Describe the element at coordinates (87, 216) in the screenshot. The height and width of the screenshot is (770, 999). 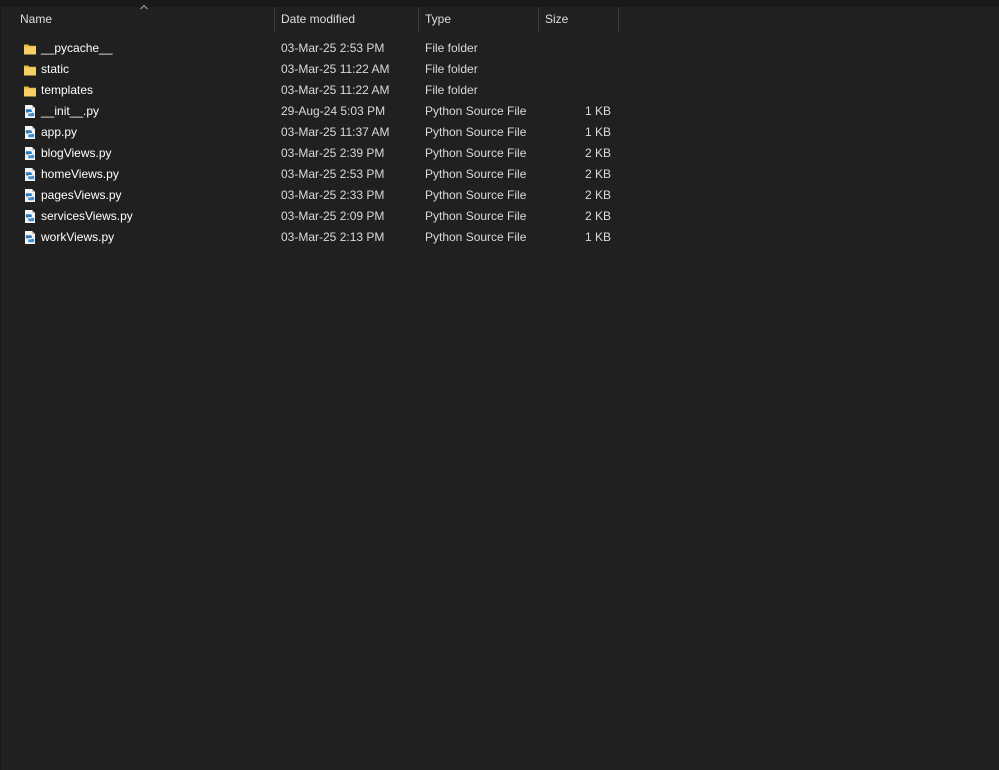
I see `file-name: servicesViews.py` at that location.